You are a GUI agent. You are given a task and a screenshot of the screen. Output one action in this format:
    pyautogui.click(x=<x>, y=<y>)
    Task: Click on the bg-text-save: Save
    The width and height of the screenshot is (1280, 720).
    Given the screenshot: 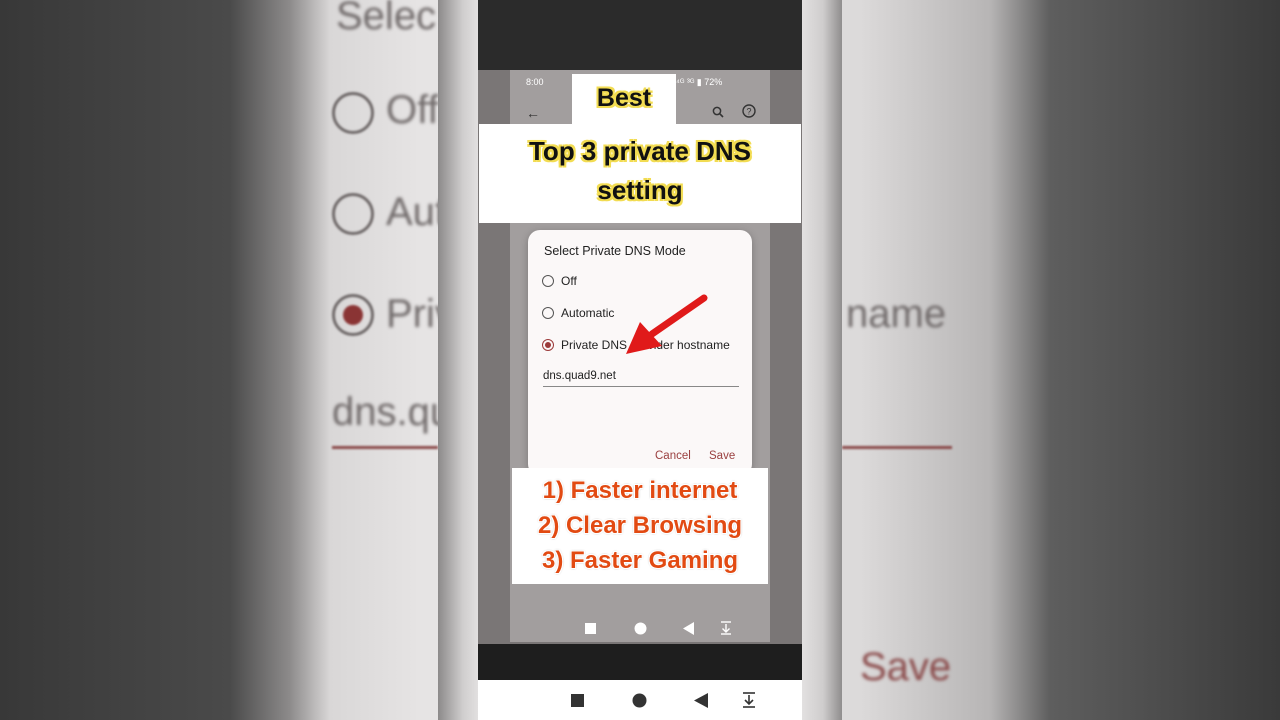 What is the action you would take?
    pyautogui.click(x=906, y=667)
    